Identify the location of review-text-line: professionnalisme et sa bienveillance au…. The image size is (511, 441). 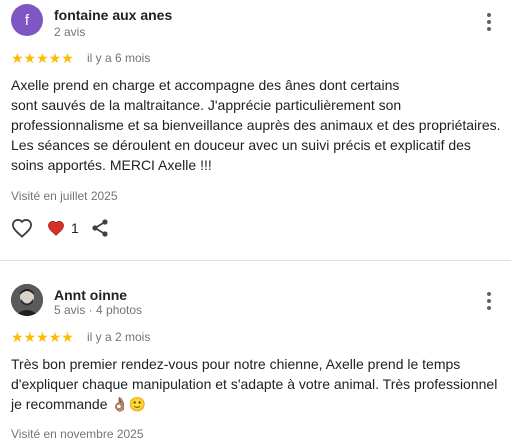
(256, 125).